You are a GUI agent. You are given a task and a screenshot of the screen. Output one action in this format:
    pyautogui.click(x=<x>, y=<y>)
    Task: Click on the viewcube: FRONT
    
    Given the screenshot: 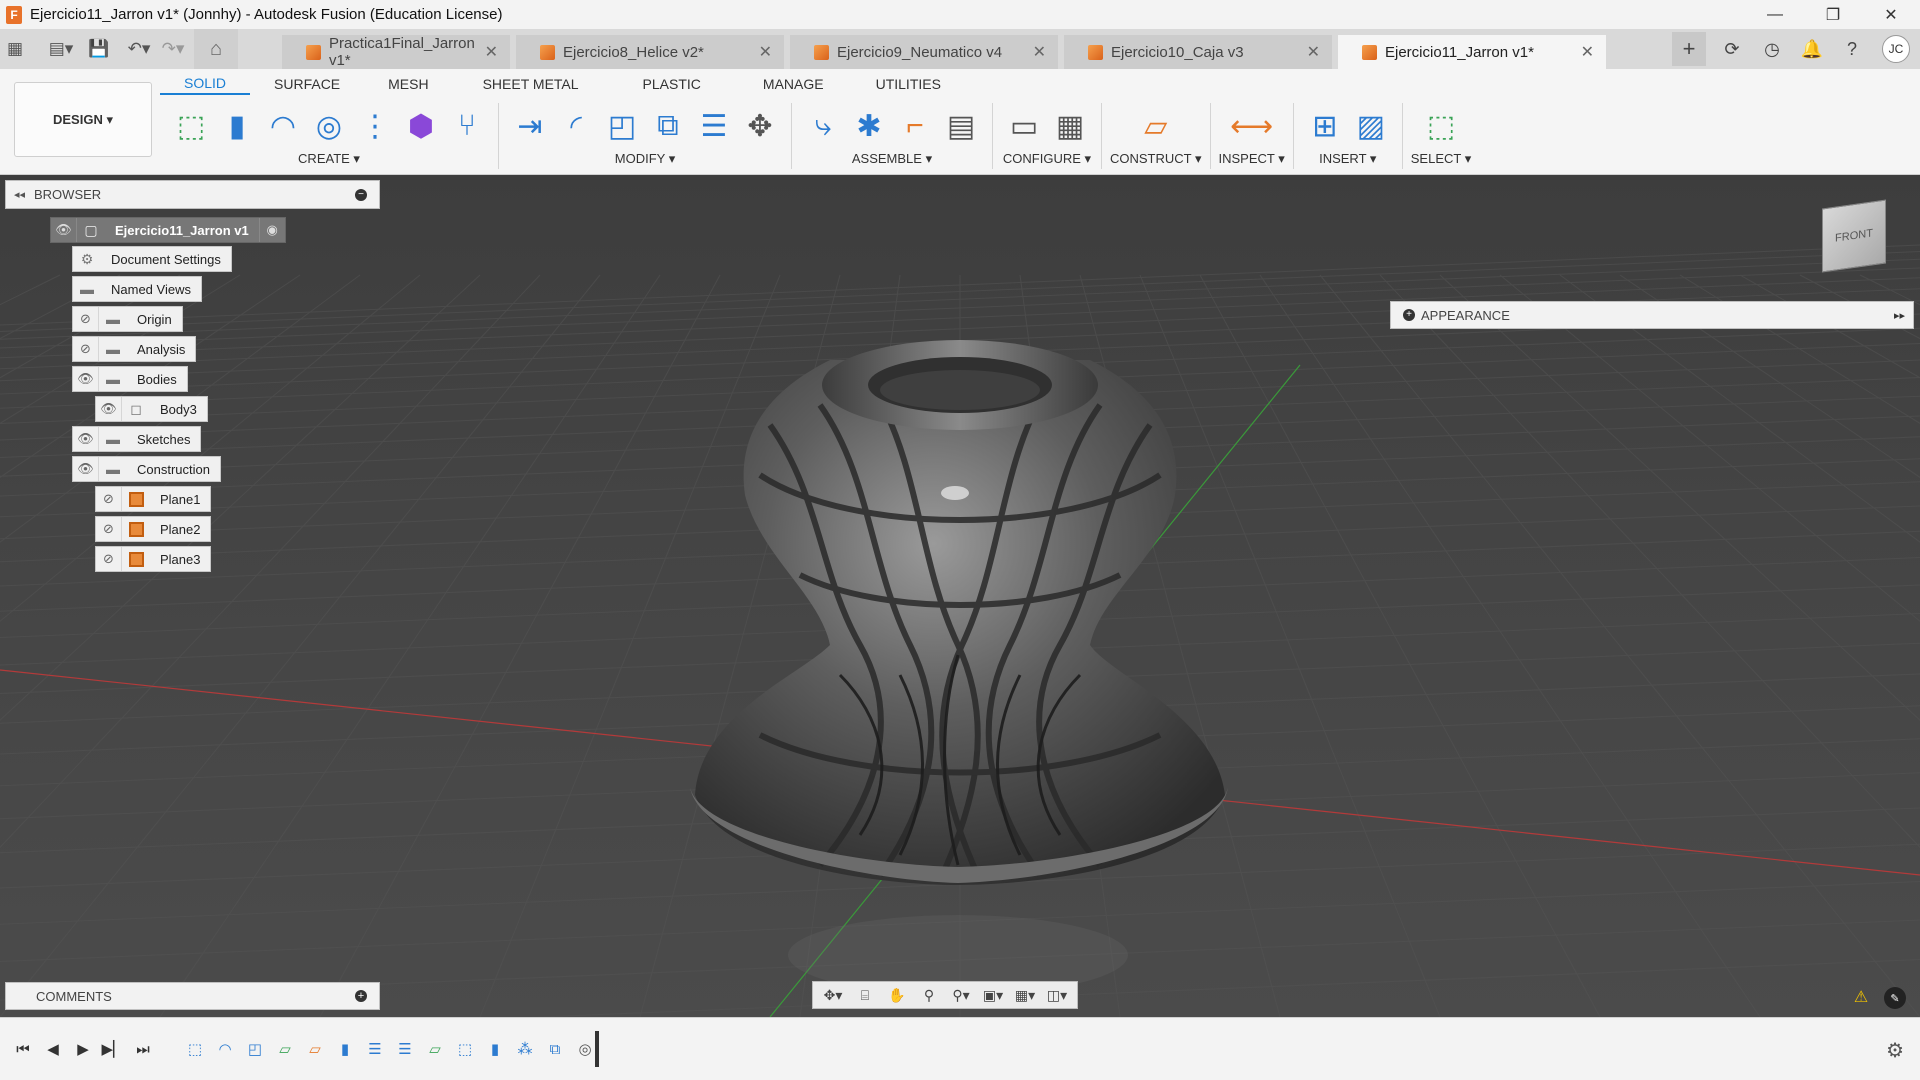 What is the action you would take?
    pyautogui.click(x=1854, y=236)
    